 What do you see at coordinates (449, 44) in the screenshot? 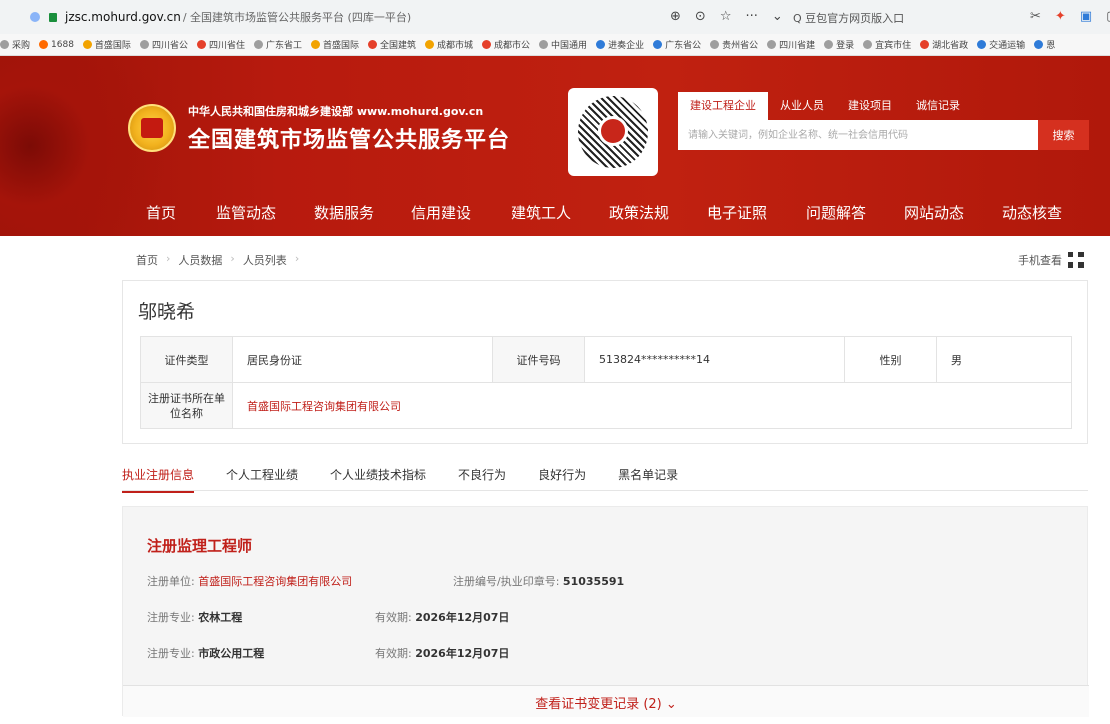
I see `bookmark-item: 成都市城` at bounding box center [449, 44].